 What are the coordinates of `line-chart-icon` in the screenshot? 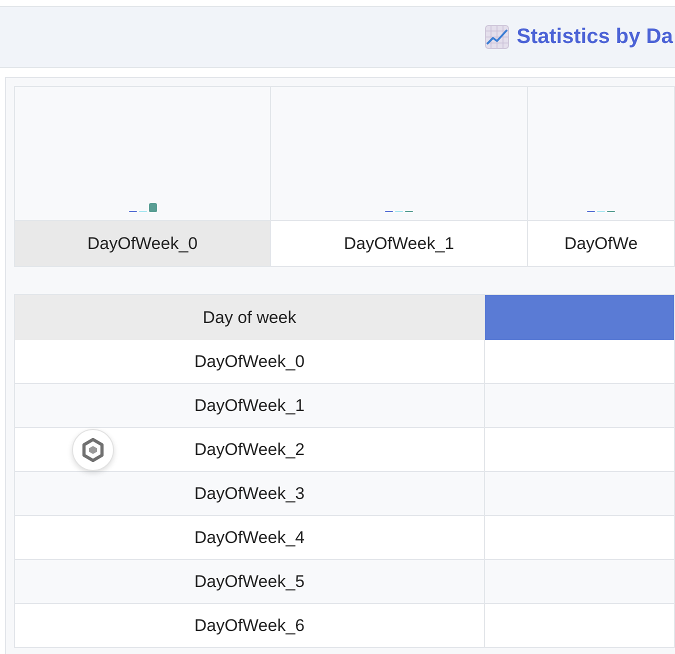 It's located at (496, 37).